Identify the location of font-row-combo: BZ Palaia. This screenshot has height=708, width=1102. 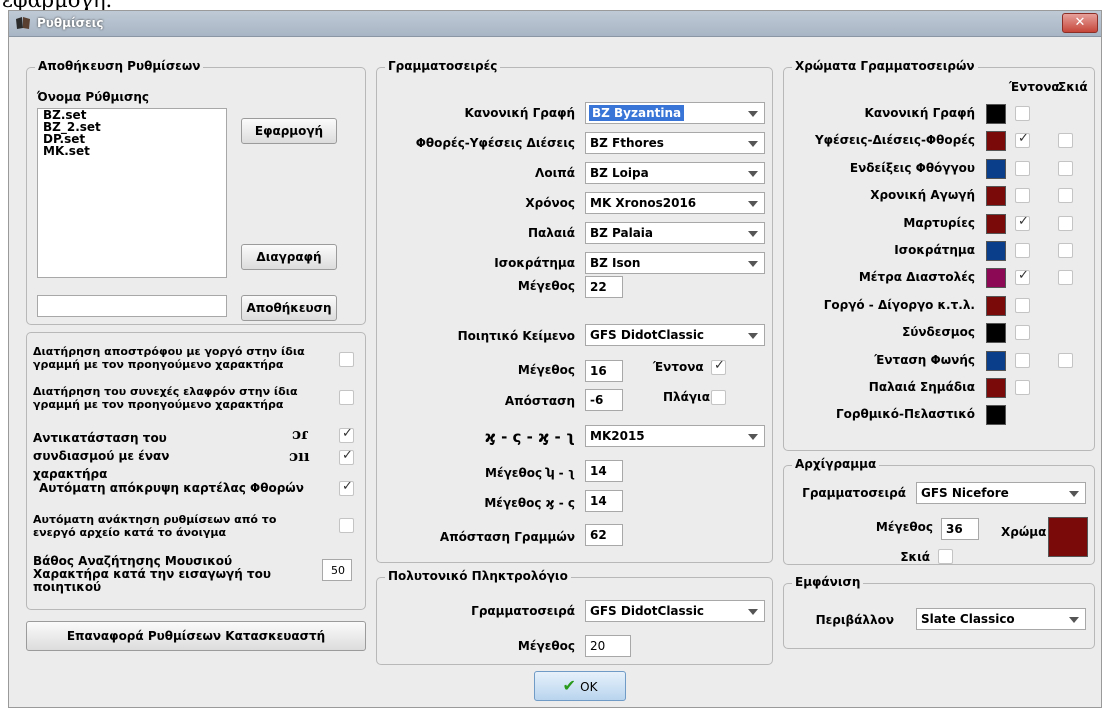
(675, 233).